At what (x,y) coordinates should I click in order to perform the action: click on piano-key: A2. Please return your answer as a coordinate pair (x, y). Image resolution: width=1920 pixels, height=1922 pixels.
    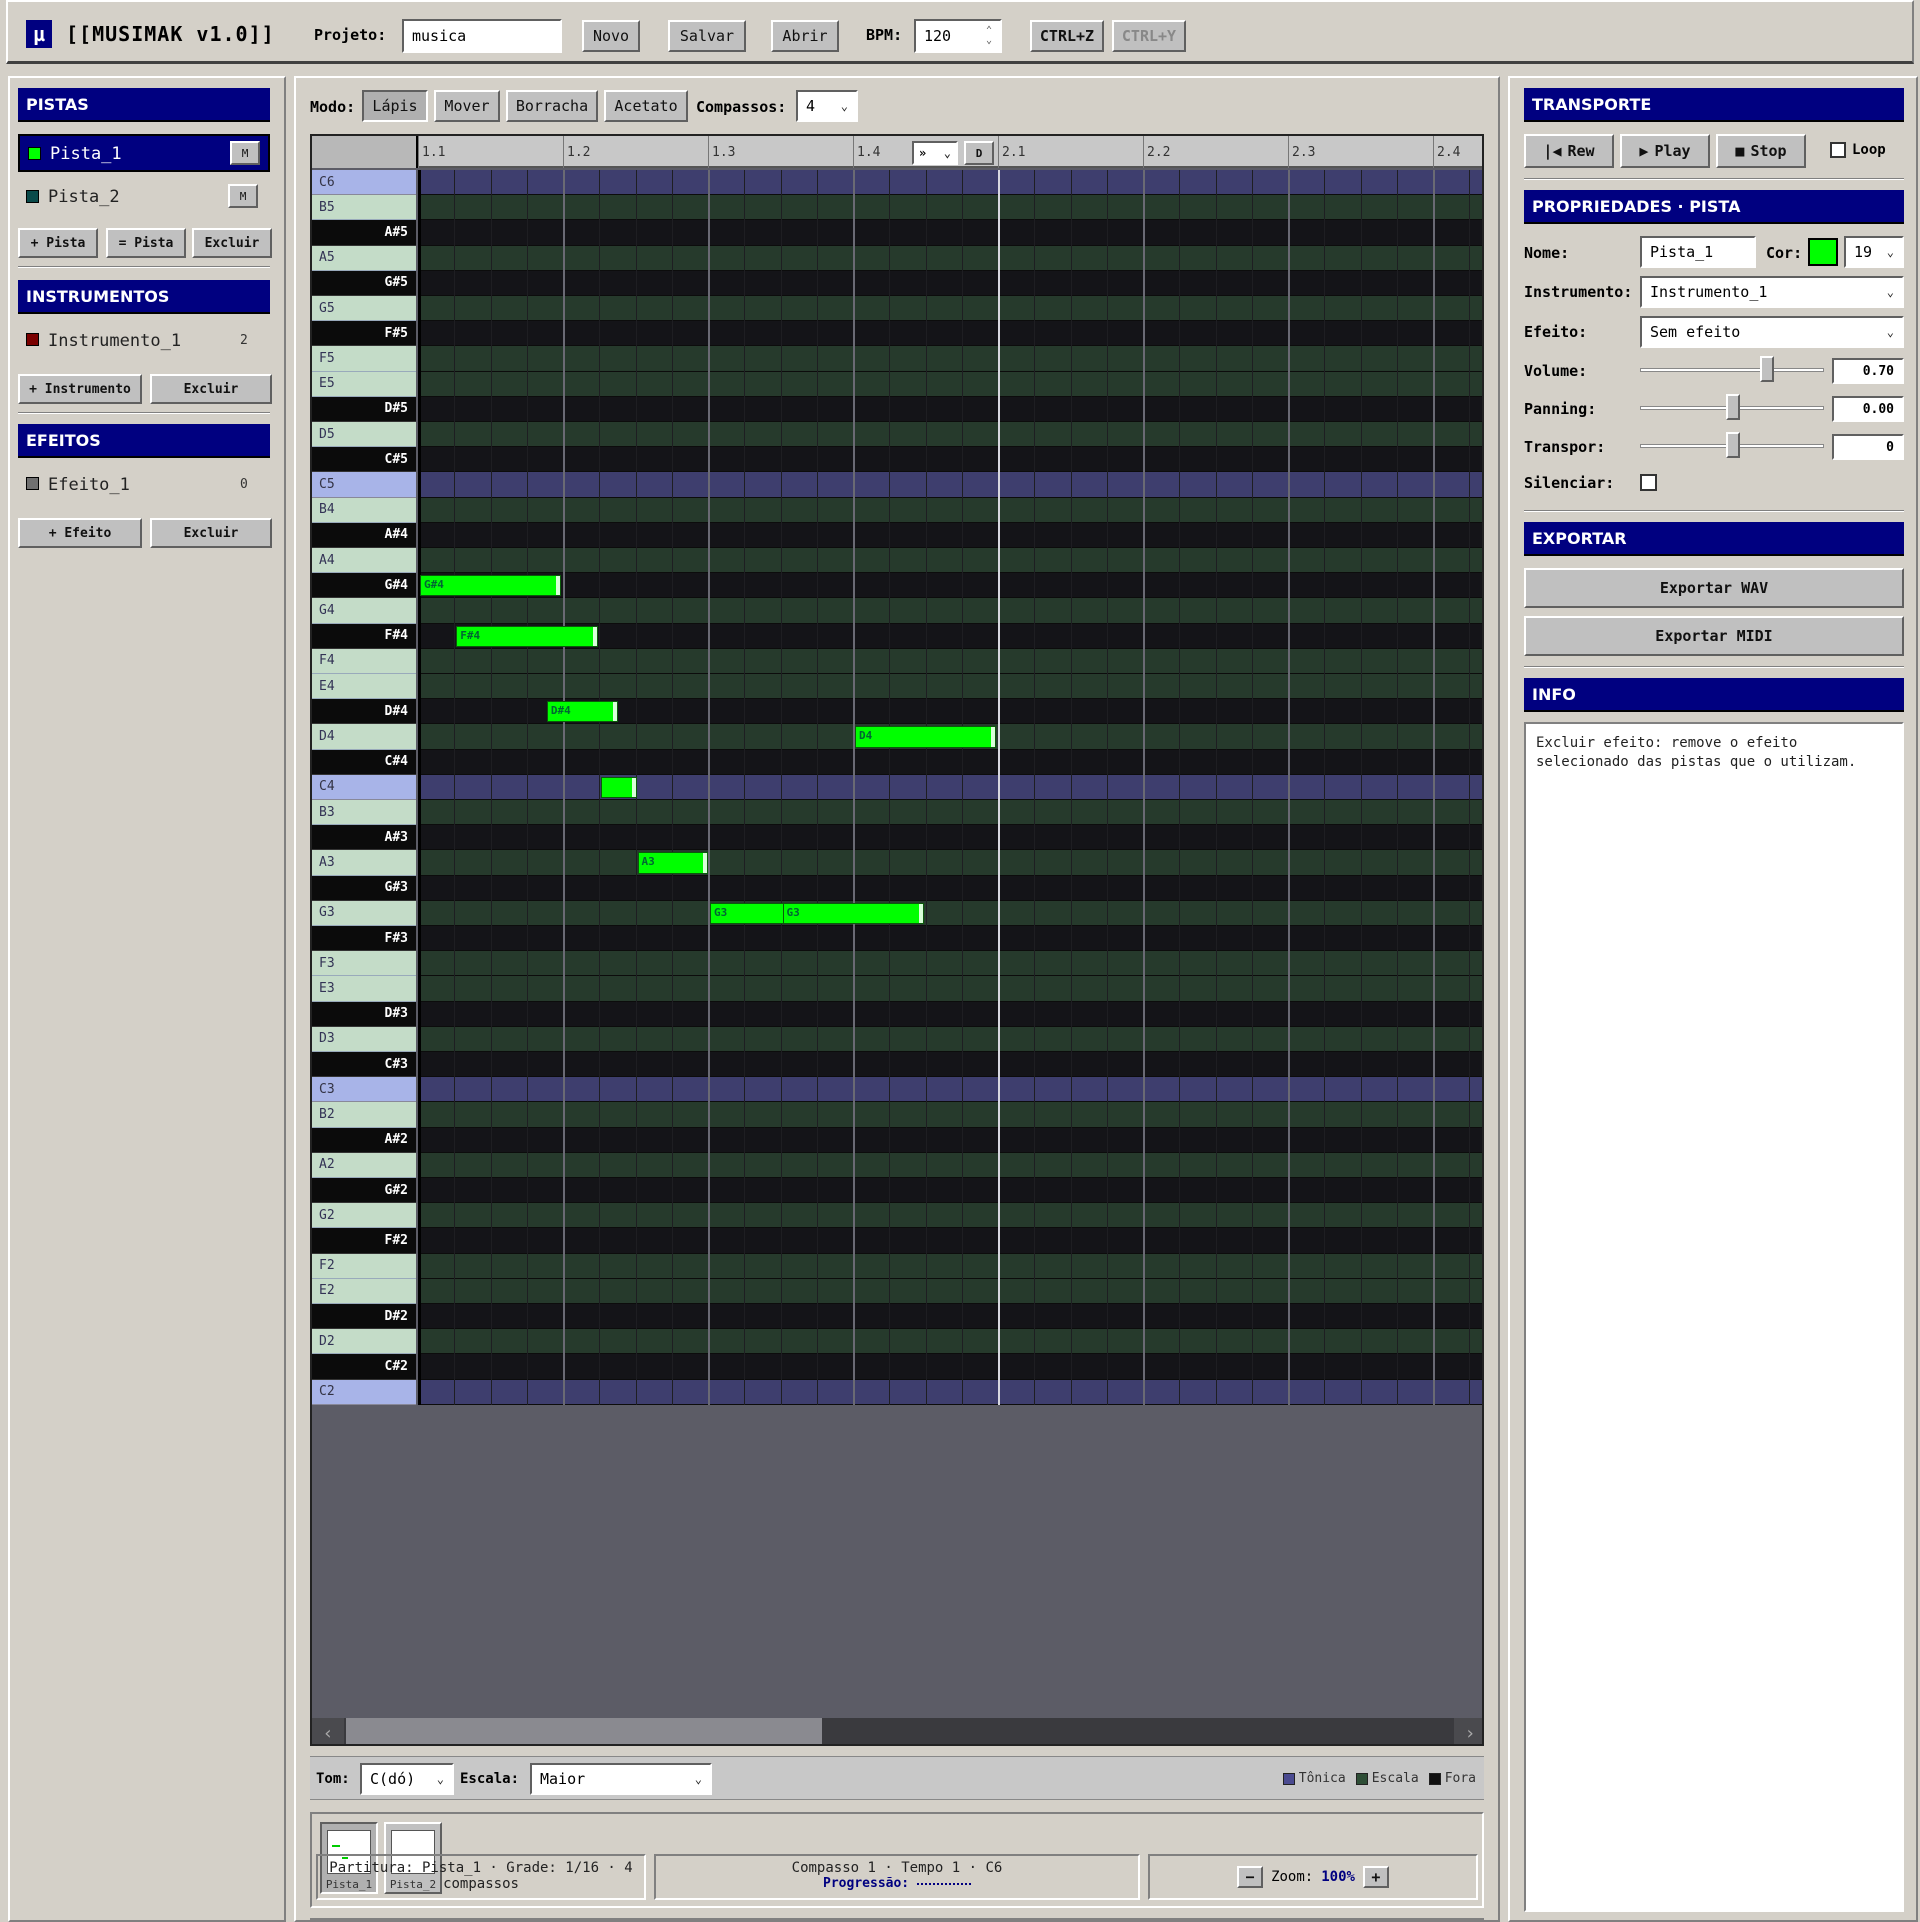
    Looking at the image, I should click on (364, 1165).